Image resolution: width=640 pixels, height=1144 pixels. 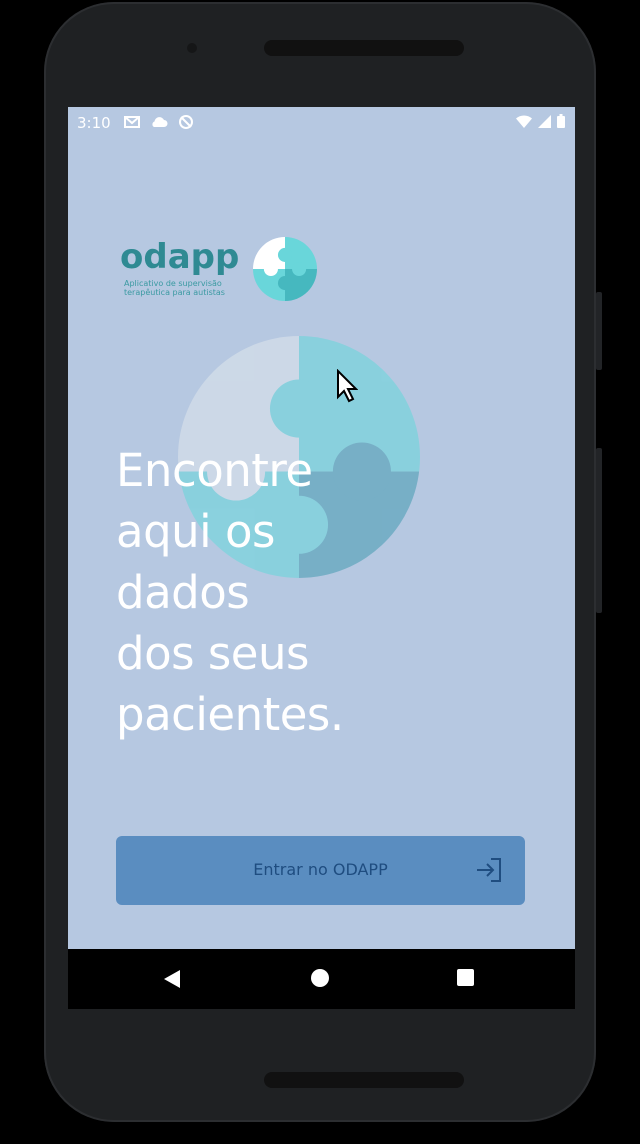 What do you see at coordinates (172, 979) in the screenshot?
I see `back-icon` at bounding box center [172, 979].